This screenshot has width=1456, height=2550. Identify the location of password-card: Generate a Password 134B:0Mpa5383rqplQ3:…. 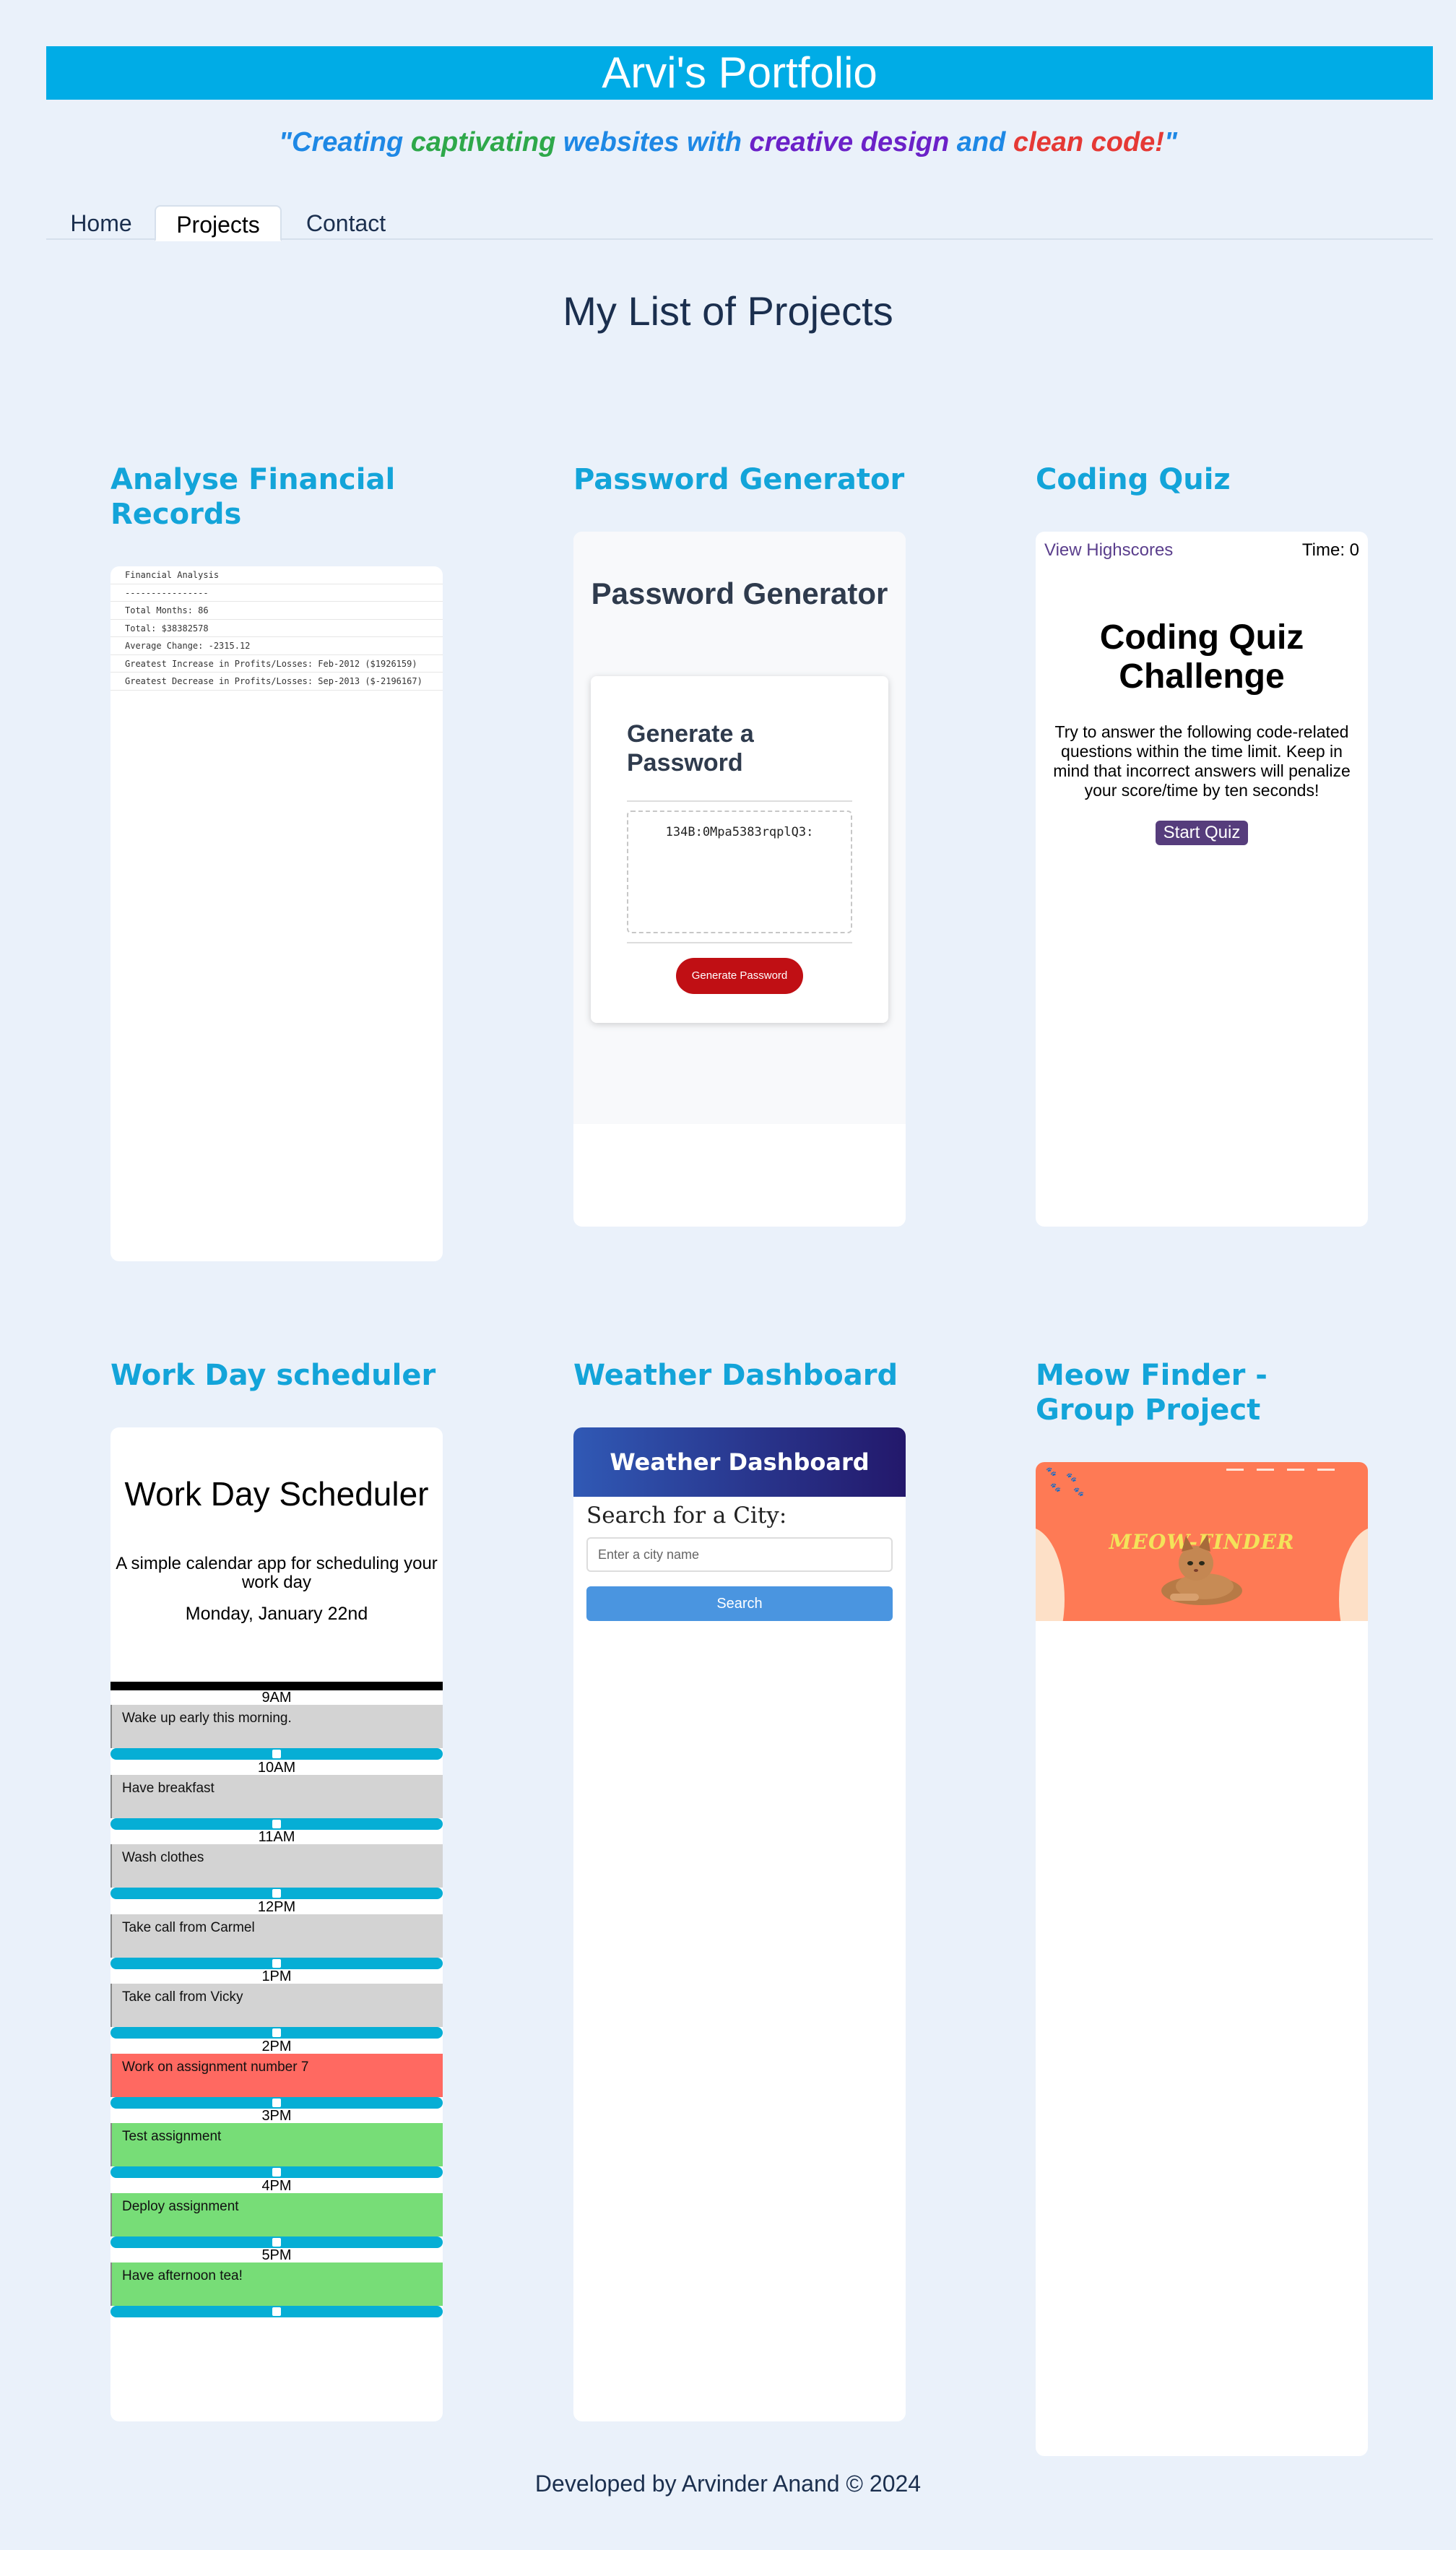
(739, 849).